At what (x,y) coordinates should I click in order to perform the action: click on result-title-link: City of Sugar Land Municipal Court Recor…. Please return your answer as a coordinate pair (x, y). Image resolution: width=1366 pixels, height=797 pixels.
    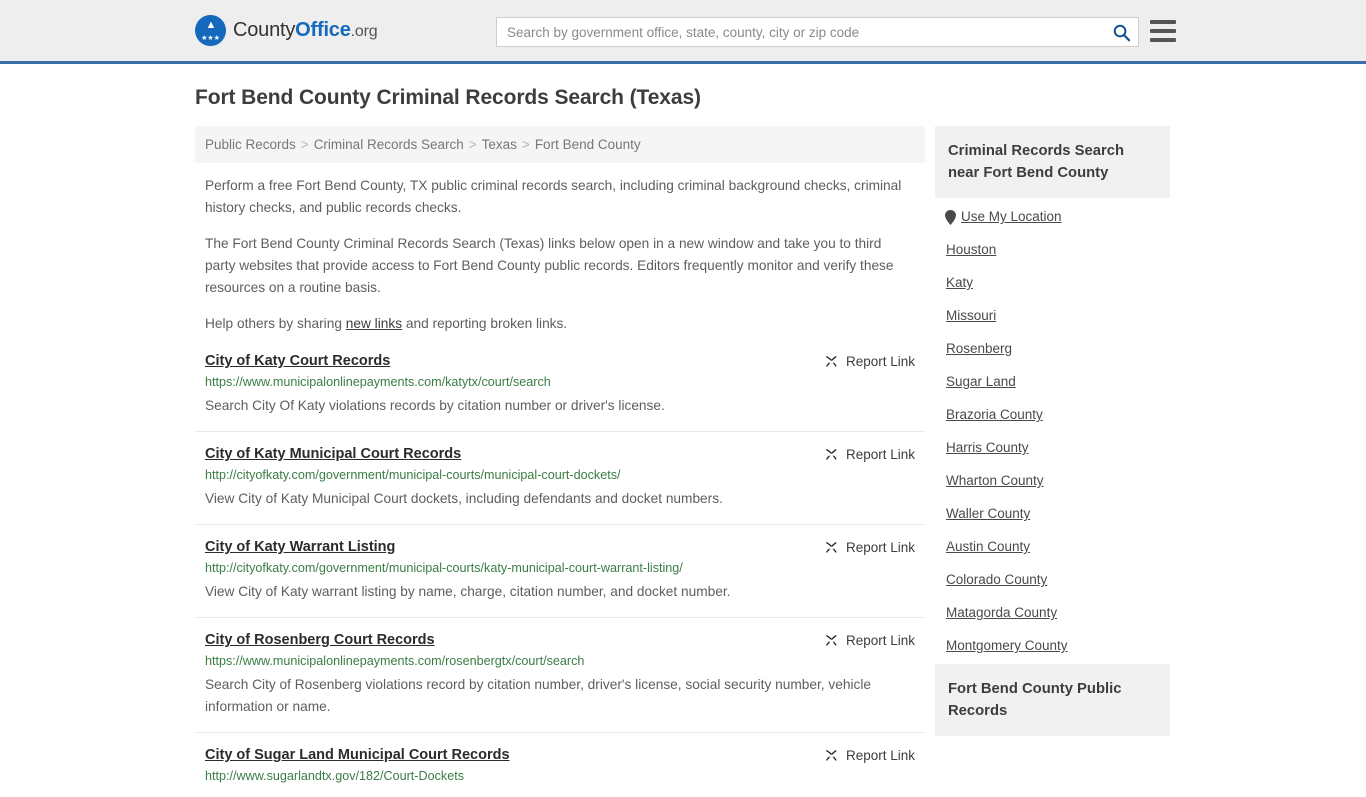
    Looking at the image, I should click on (357, 755).